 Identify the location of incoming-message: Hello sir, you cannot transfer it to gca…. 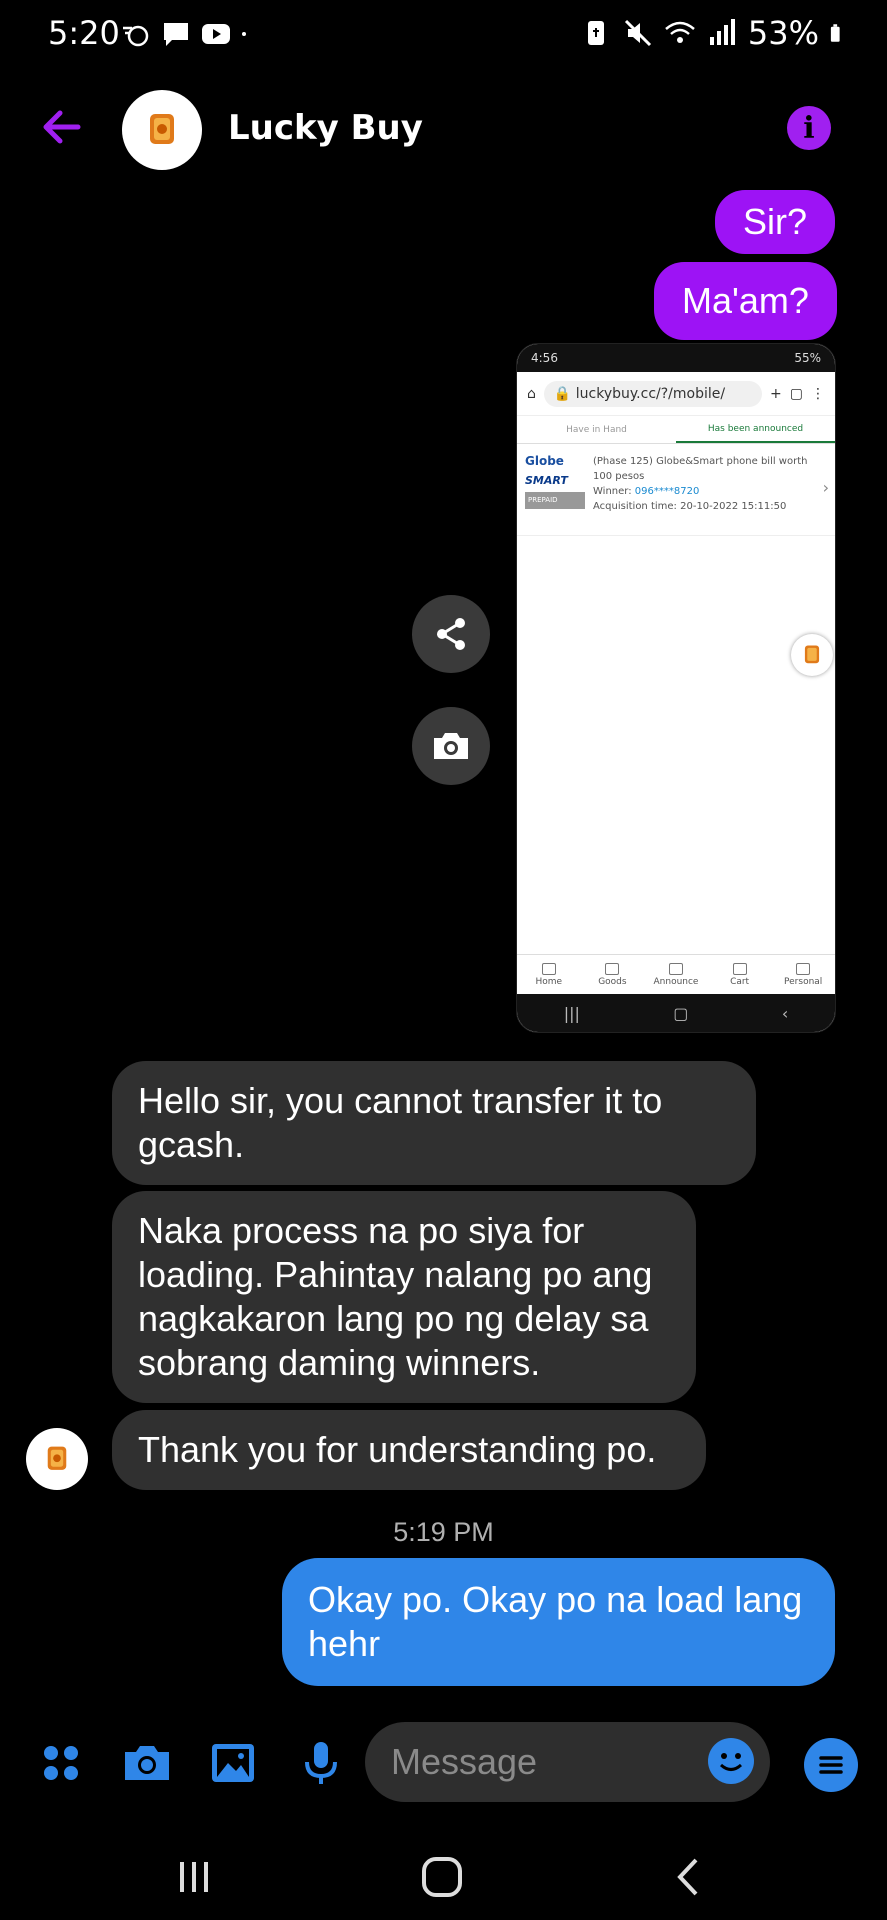
(434, 1123).